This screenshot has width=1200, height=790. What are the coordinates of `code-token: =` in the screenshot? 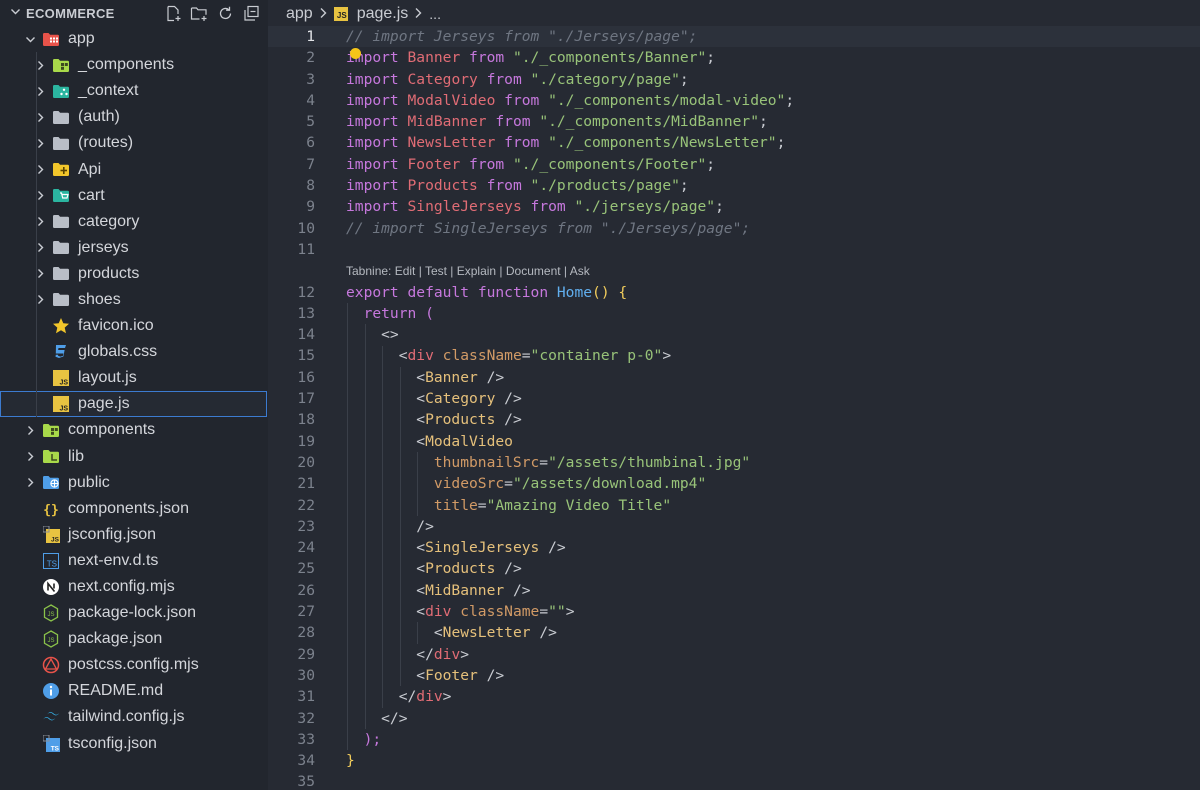 It's located at (526, 356).